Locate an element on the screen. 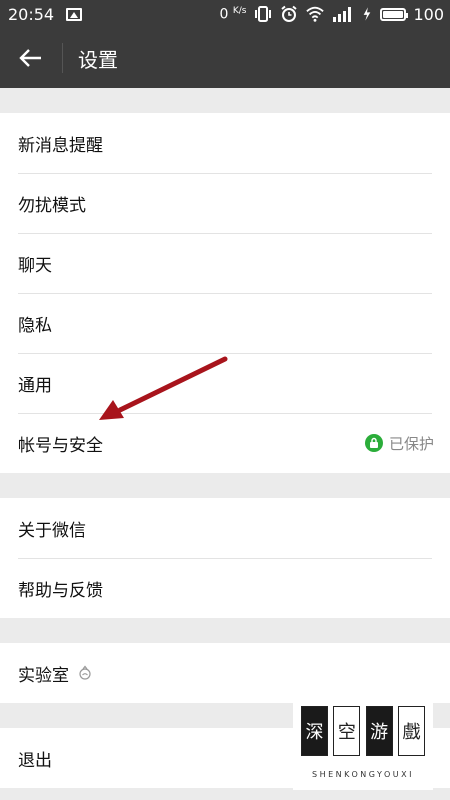  title-bar: 设置 is located at coordinates (225, 58).